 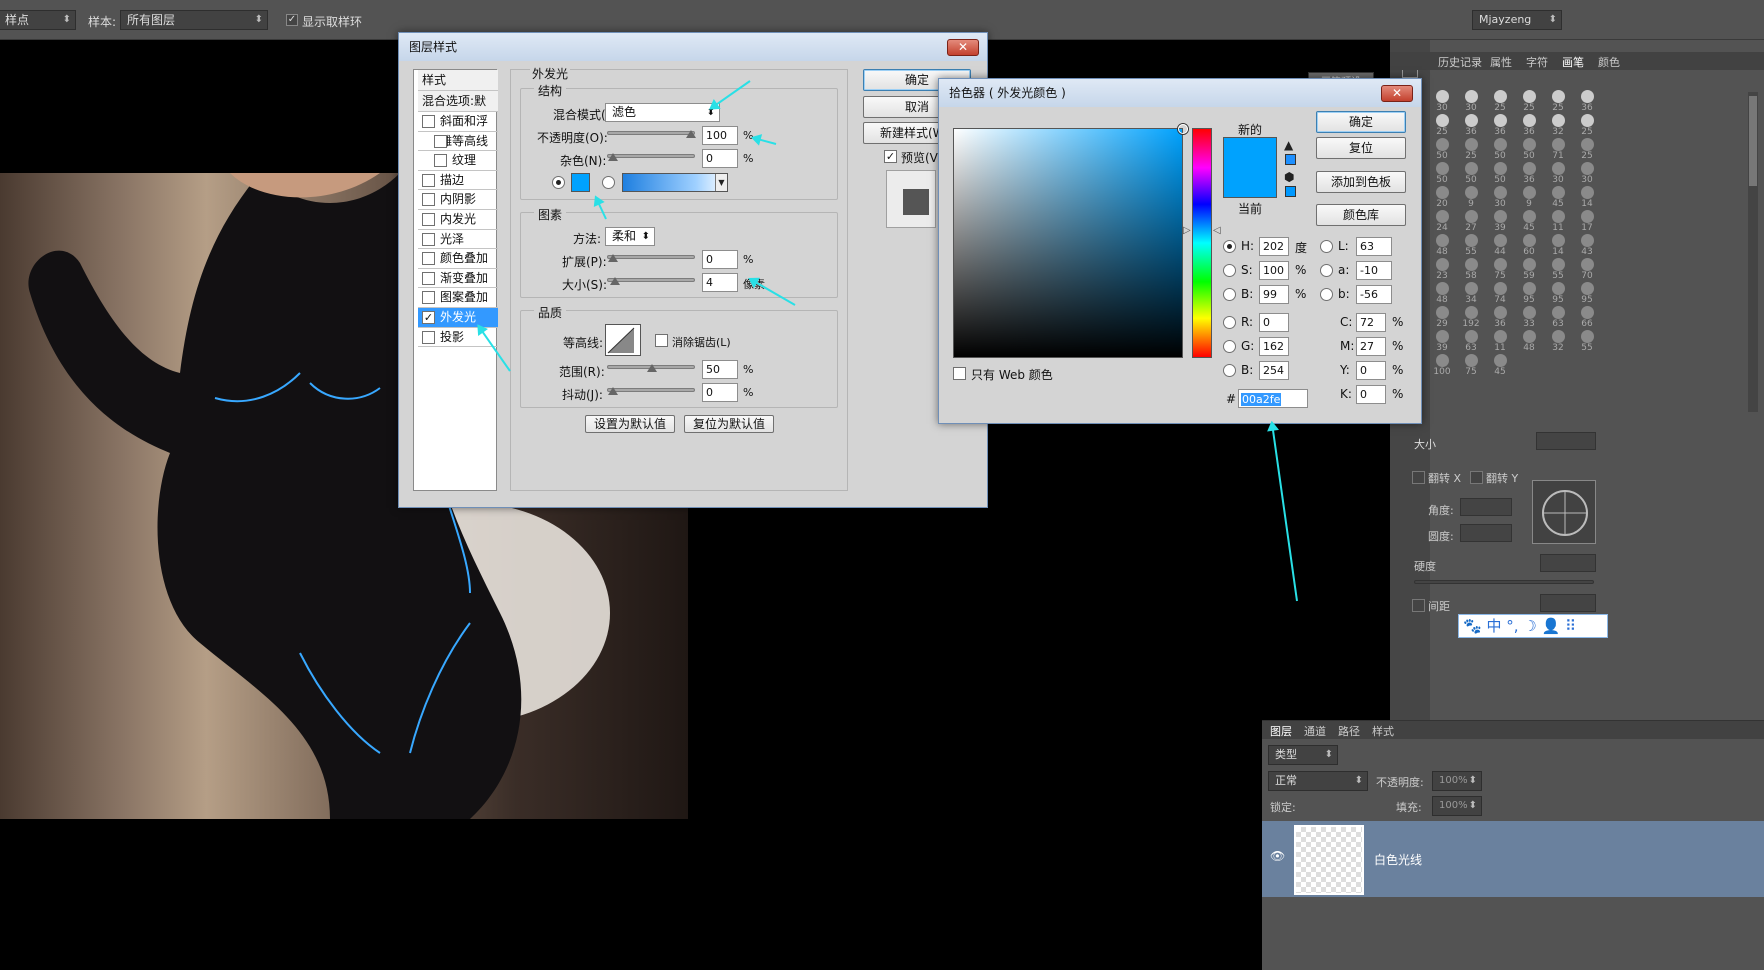 I want to click on spread-slider-thumb, so click(x=613, y=258).